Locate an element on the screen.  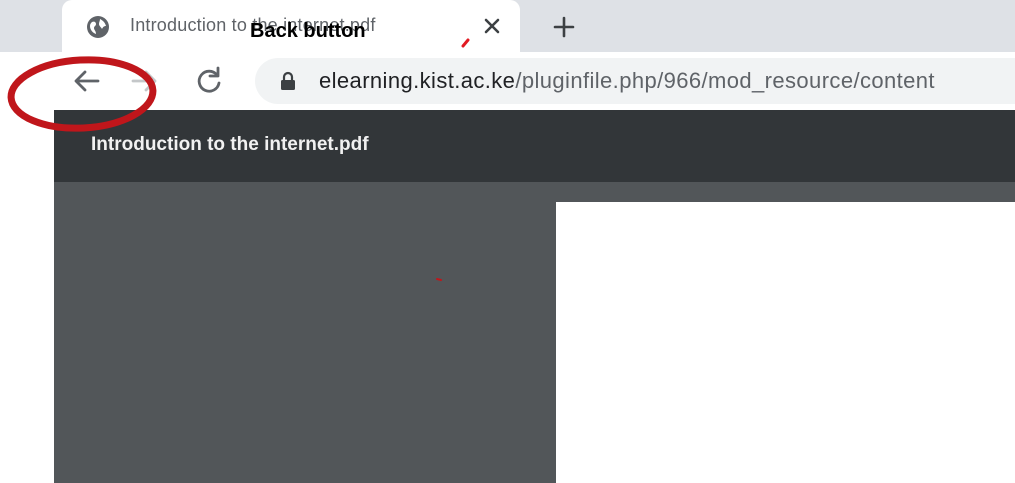
pdf-title: Introduction to the internet.pdf is located at coordinates (230, 144).